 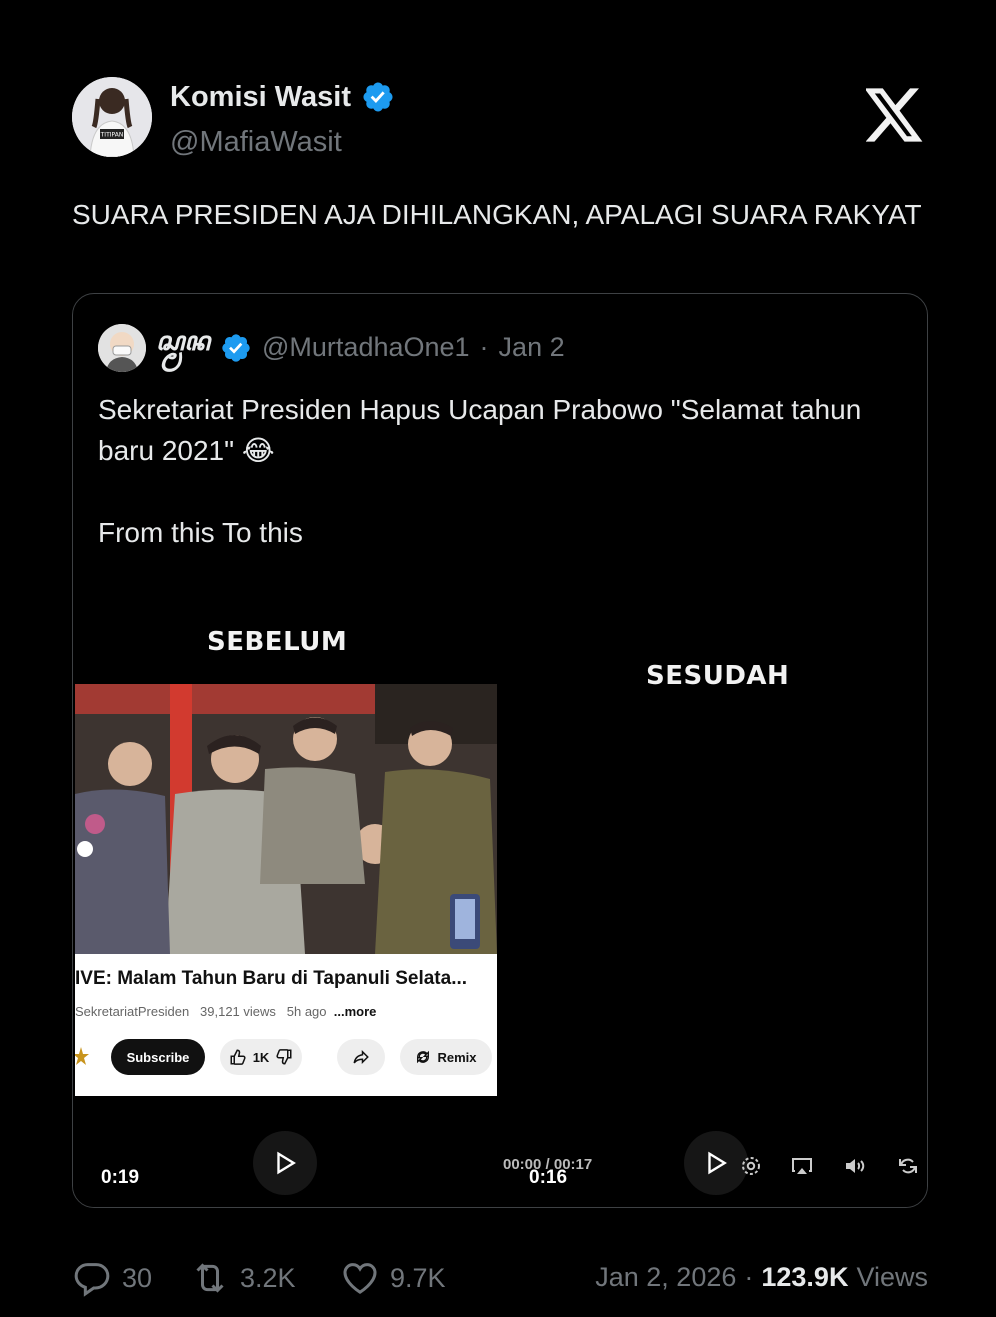 What do you see at coordinates (718, 676) in the screenshot?
I see `video-after-label: SESUDAH` at bounding box center [718, 676].